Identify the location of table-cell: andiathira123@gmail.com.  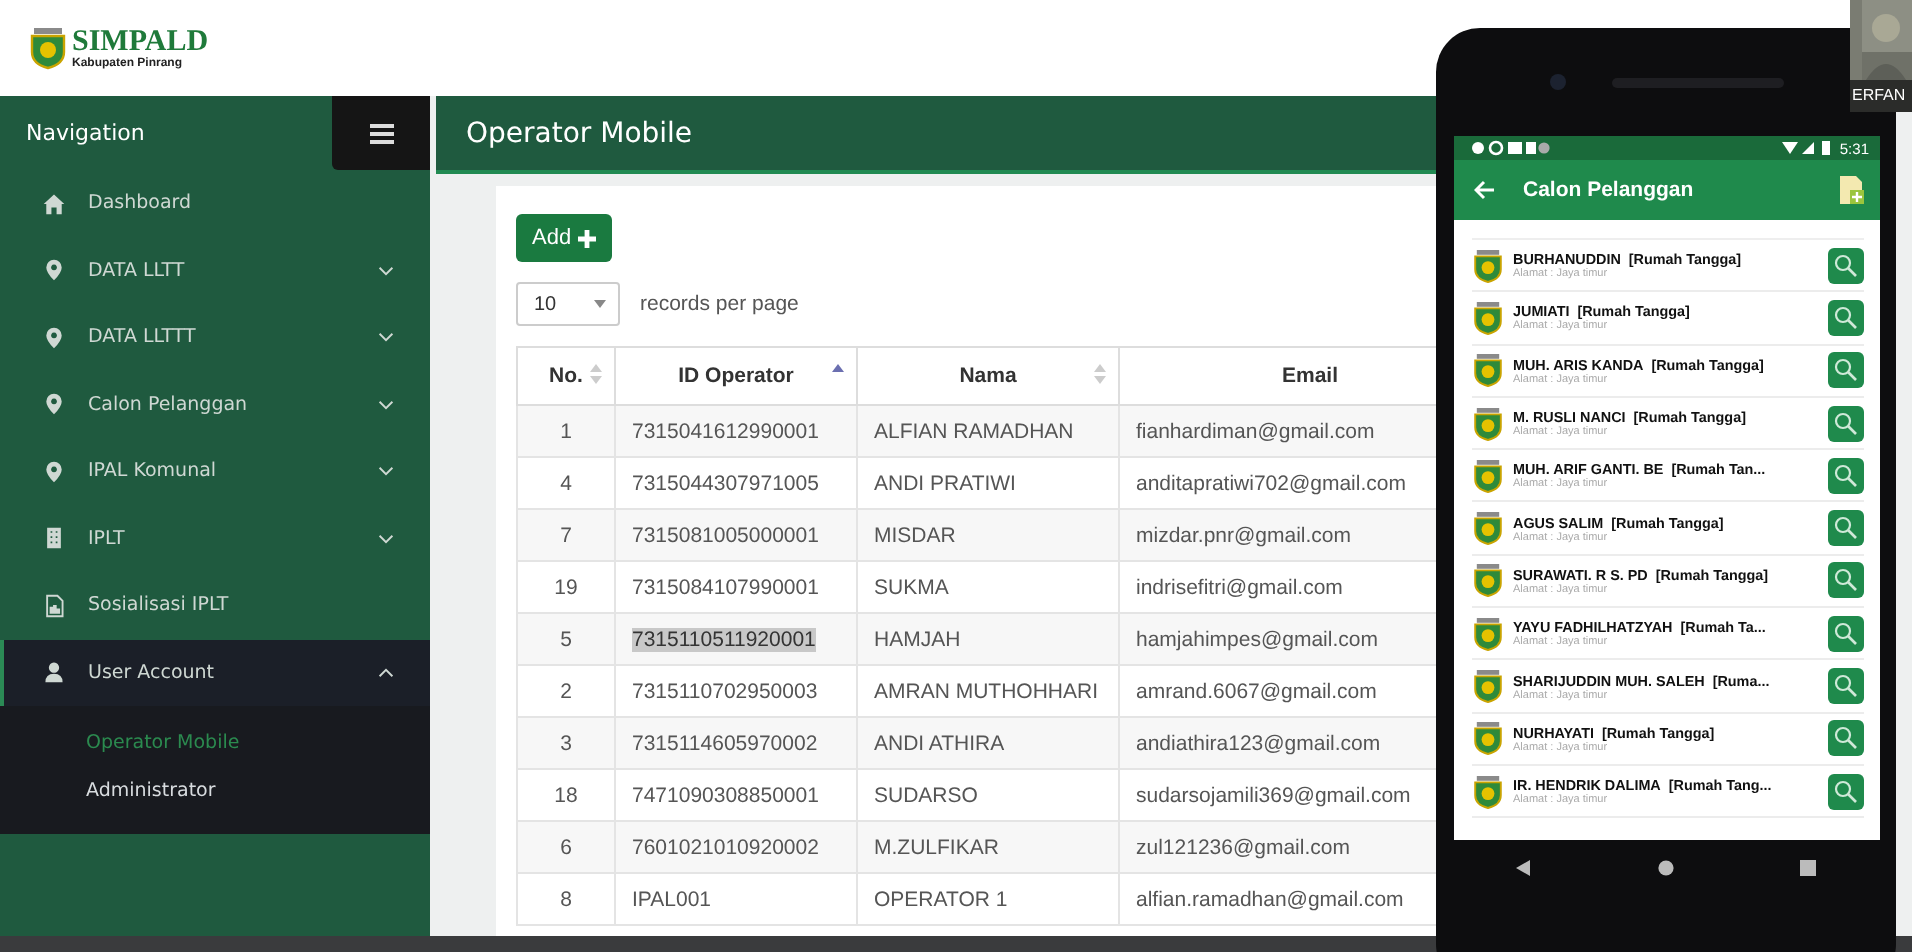
(1277, 743).